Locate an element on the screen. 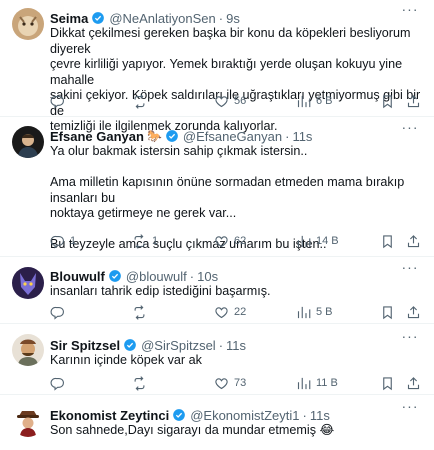  author-handle: @SirSpitzsel is located at coordinates (178, 345).